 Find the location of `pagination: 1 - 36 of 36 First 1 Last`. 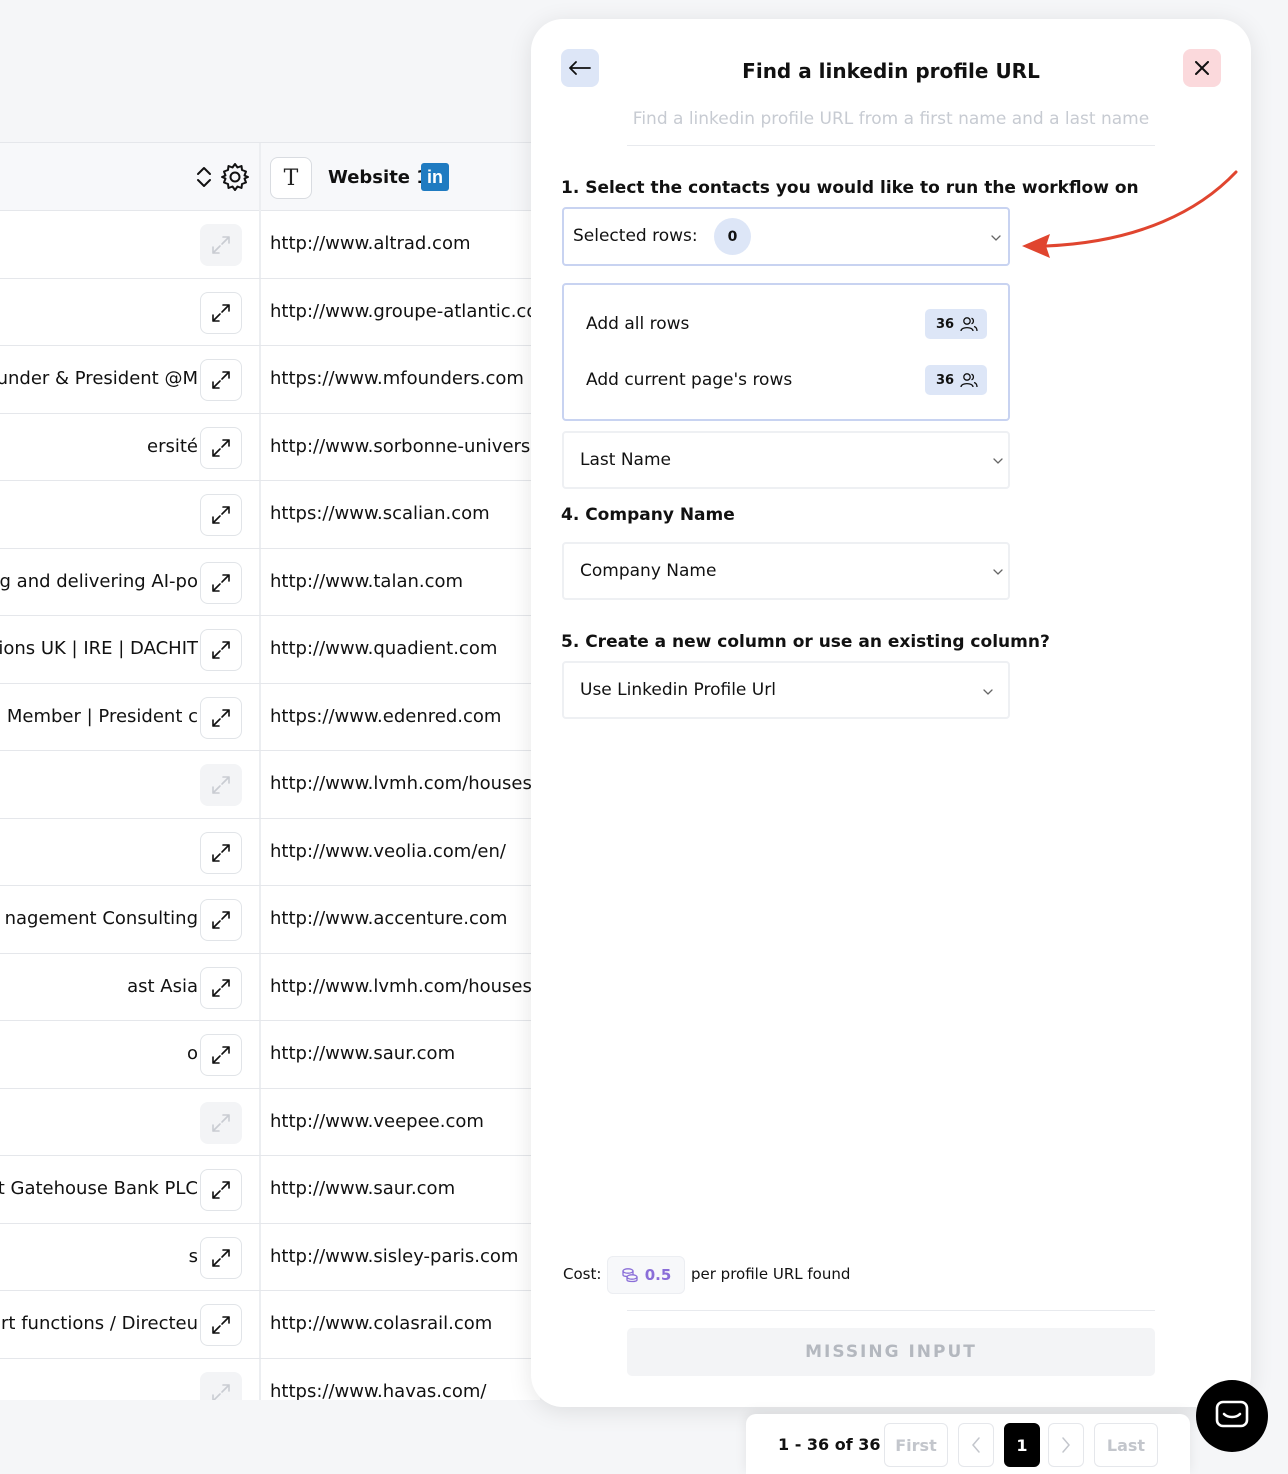

pagination: 1 - 36 of 36 First 1 Last is located at coordinates (968, 1444).